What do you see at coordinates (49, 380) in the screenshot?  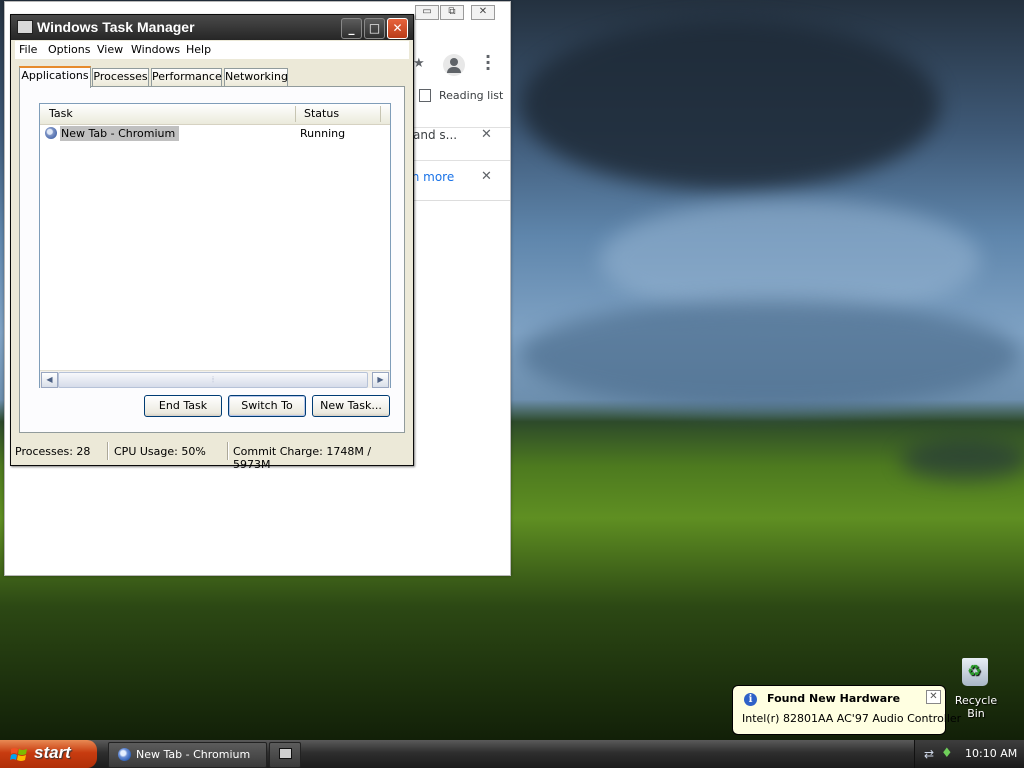 I see `scroll-left-arrow-icon: ◀` at bounding box center [49, 380].